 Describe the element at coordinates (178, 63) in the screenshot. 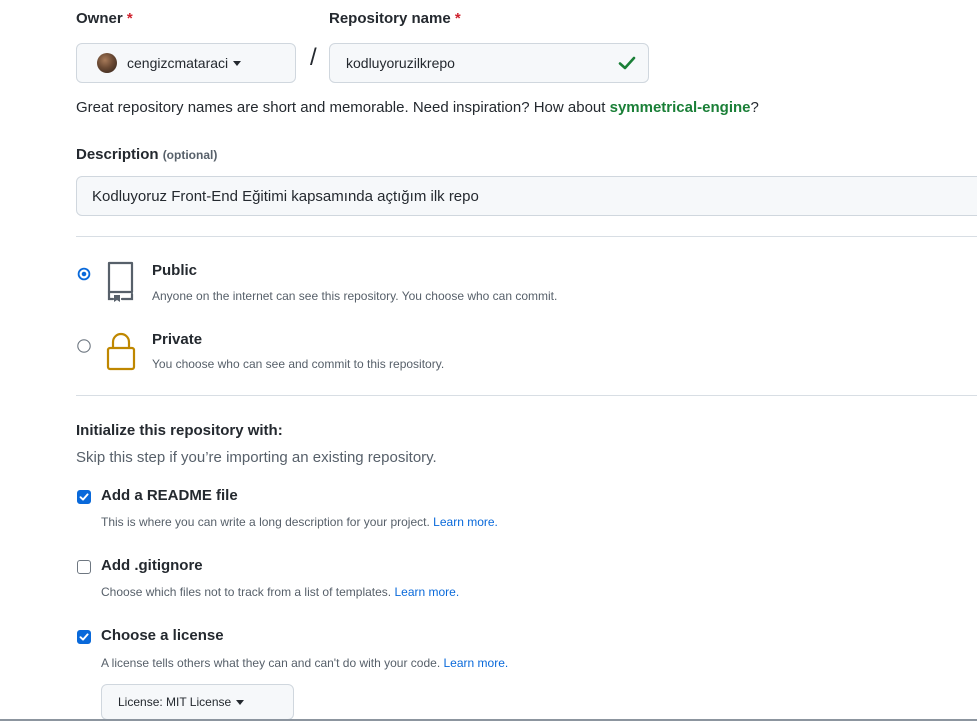

I see `owner-value: cengizcmataraci` at that location.